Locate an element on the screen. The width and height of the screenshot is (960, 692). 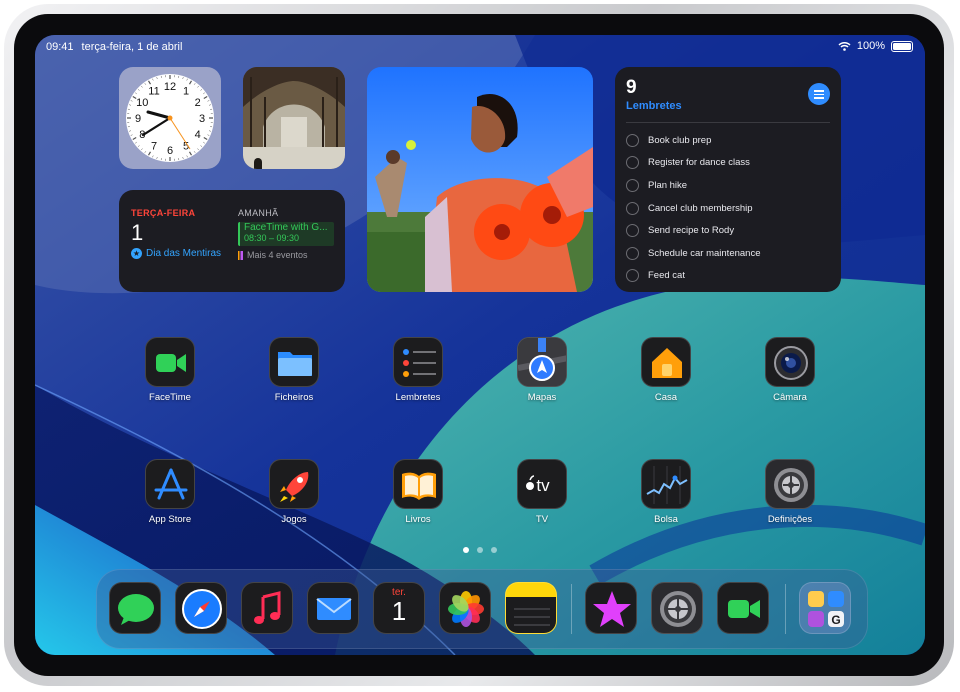
app-tv: tv TV is located at coordinates (542, 492).